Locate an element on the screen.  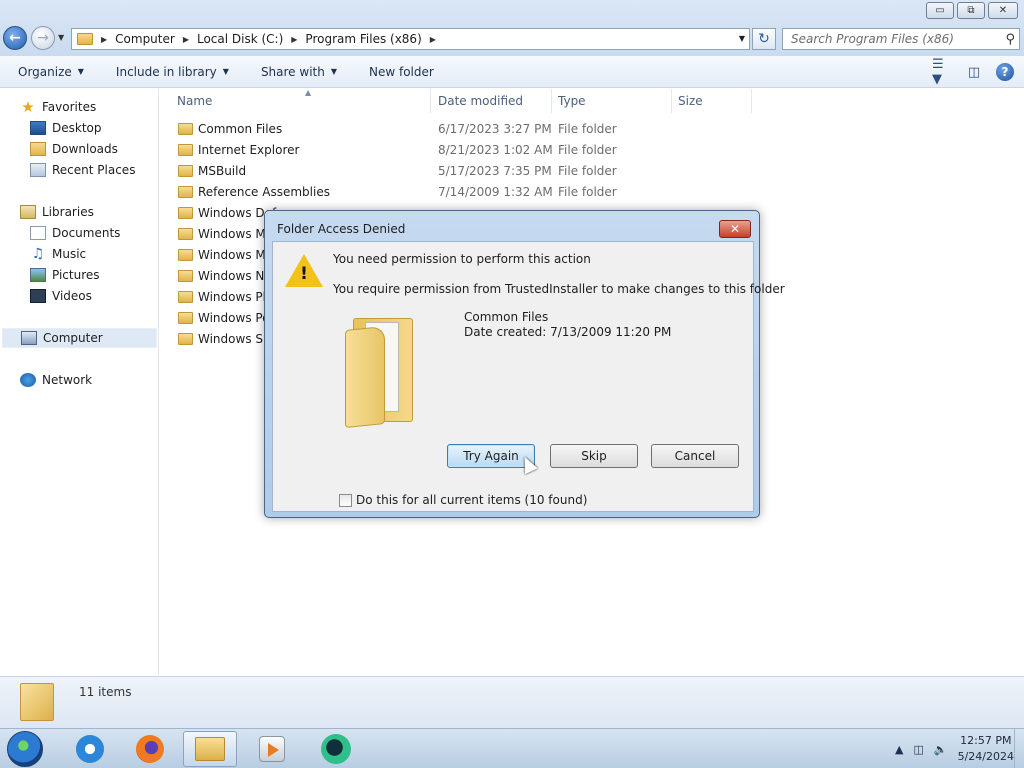
chevron-down-icon: ▼ is located at coordinates (742, 38).